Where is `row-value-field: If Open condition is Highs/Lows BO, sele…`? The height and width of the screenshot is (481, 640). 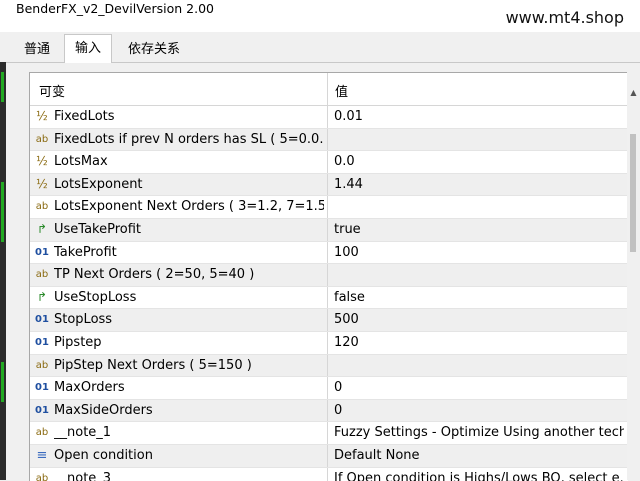 row-value-field: If Open condition is Highs/Lows BO, sele… is located at coordinates (479, 476).